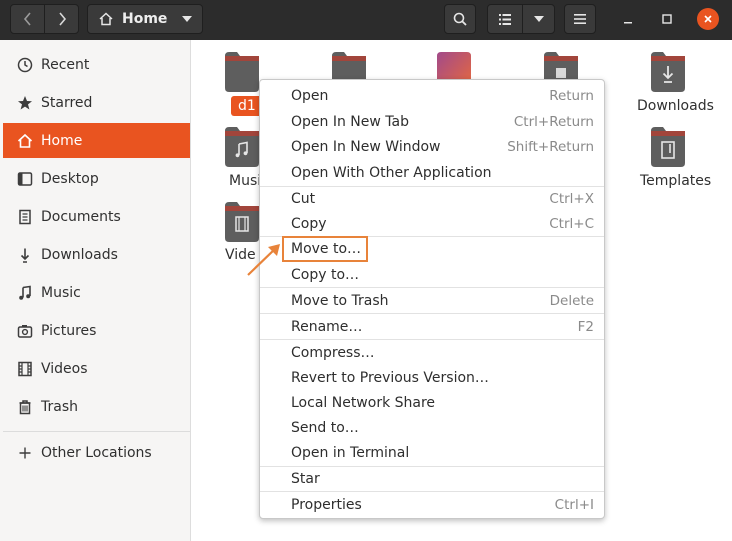 The width and height of the screenshot is (732, 541). Describe the element at coordinates (668, 72) in the screenshot. I see `downloads-folder-icon` at that location.